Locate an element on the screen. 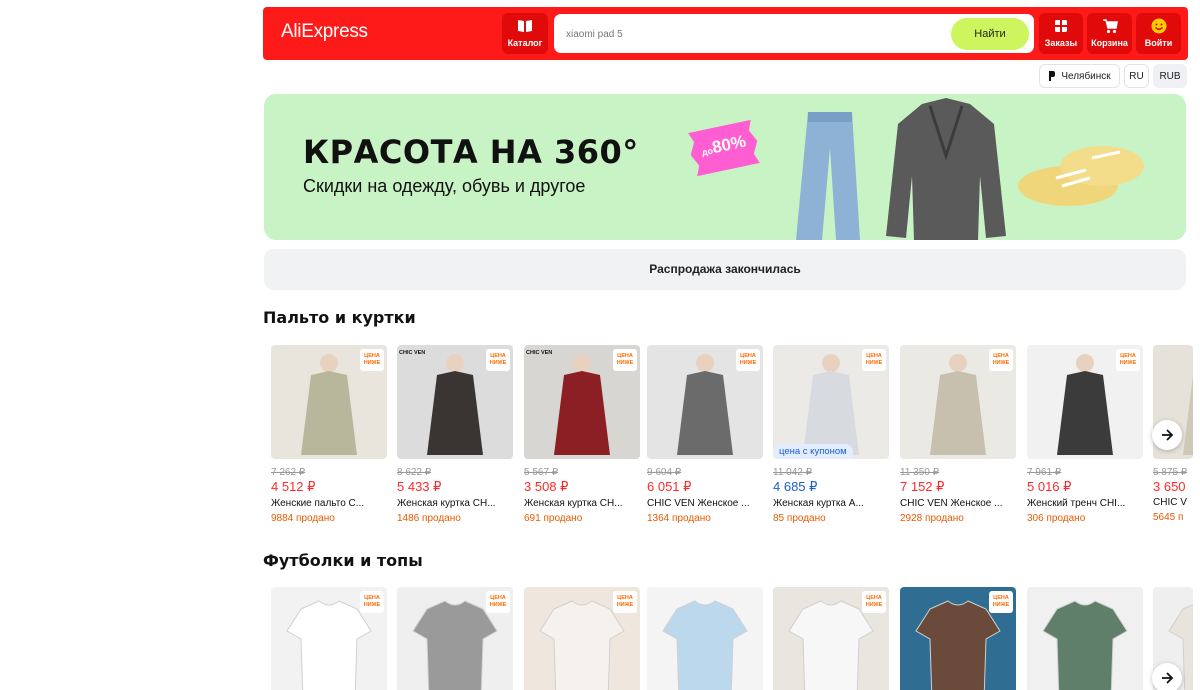  sold-count: 5645 п is located at coordinates (1168, 517).